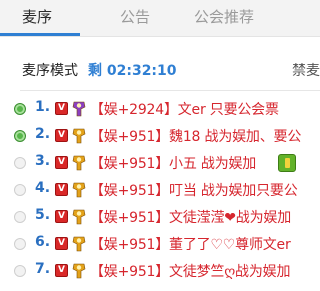  What do you see at coordinates (43, 107) in the screenshot?
I see `row-number: 1.` at bounding box center [43, 107].